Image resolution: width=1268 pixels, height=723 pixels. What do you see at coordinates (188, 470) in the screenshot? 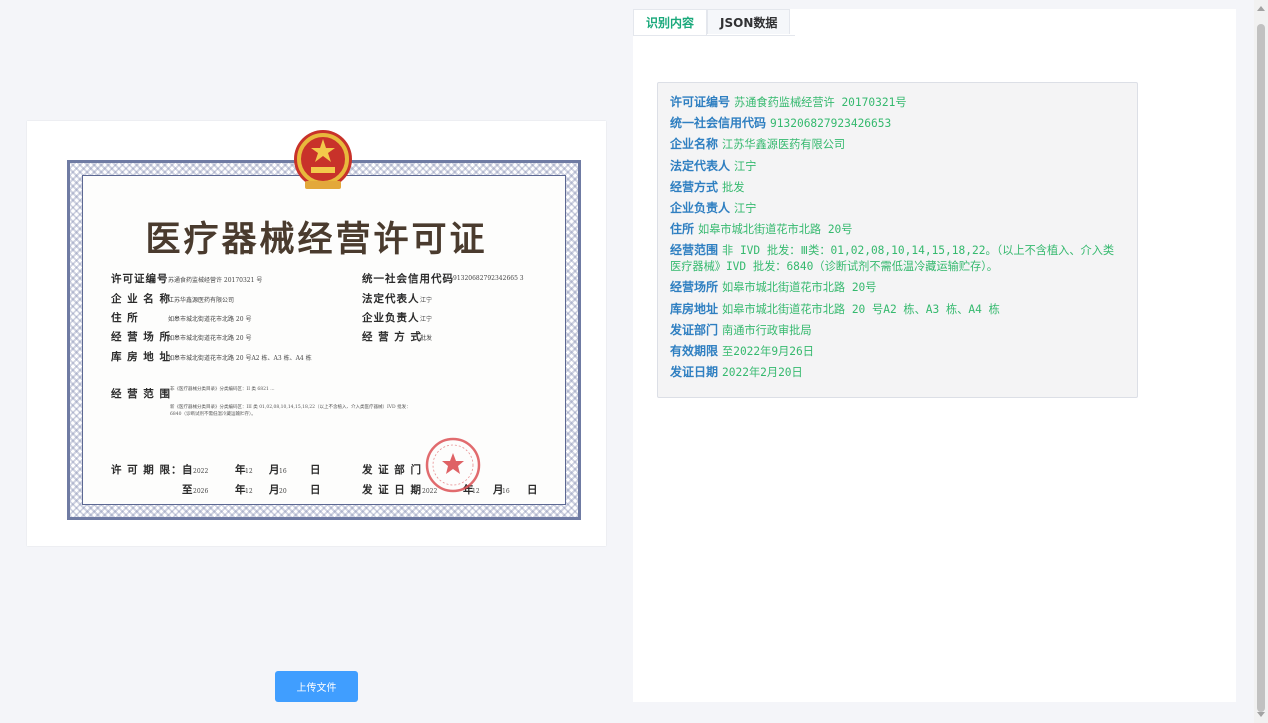
I see `cert-validity-from: 自` at bounding box center [188, 470].